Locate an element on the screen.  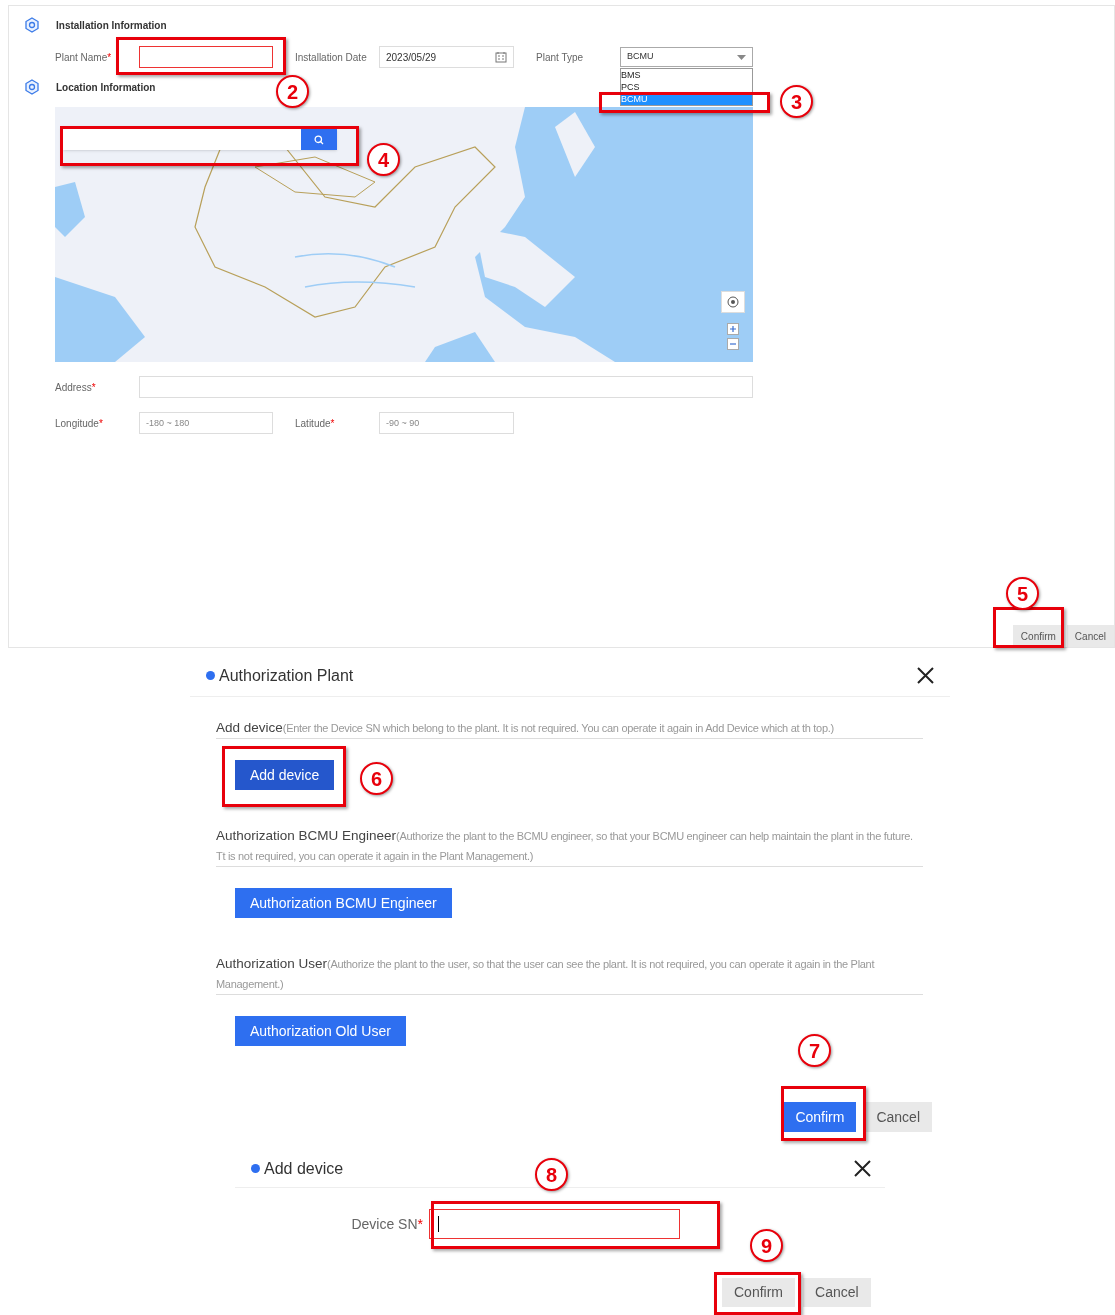
latitude-field: -90 ~ 90 is located at coordinates (446, 423).